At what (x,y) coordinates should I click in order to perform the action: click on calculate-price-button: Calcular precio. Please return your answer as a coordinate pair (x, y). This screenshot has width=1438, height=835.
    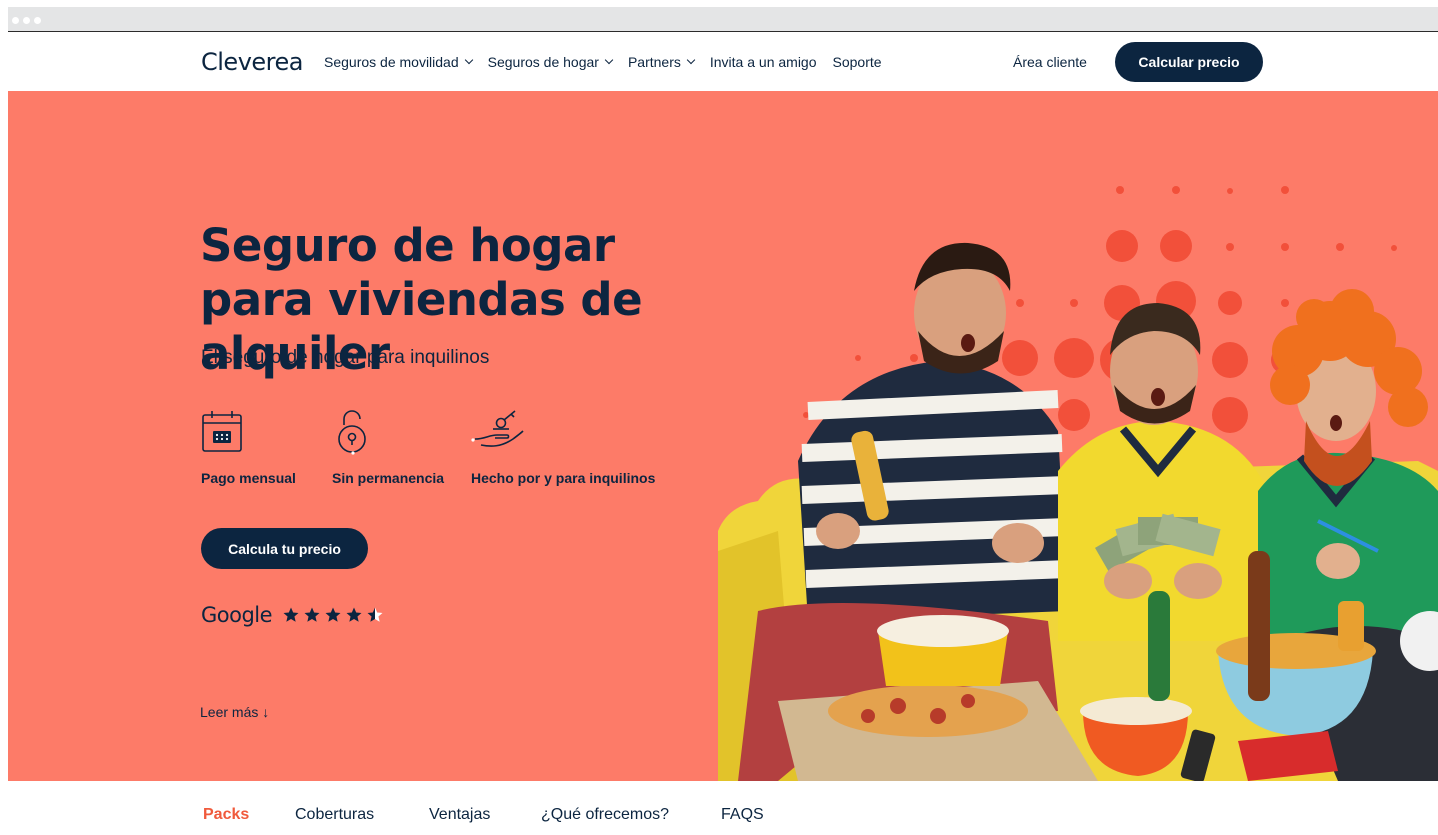
    Looking at the image, I should click on (1189, 62).